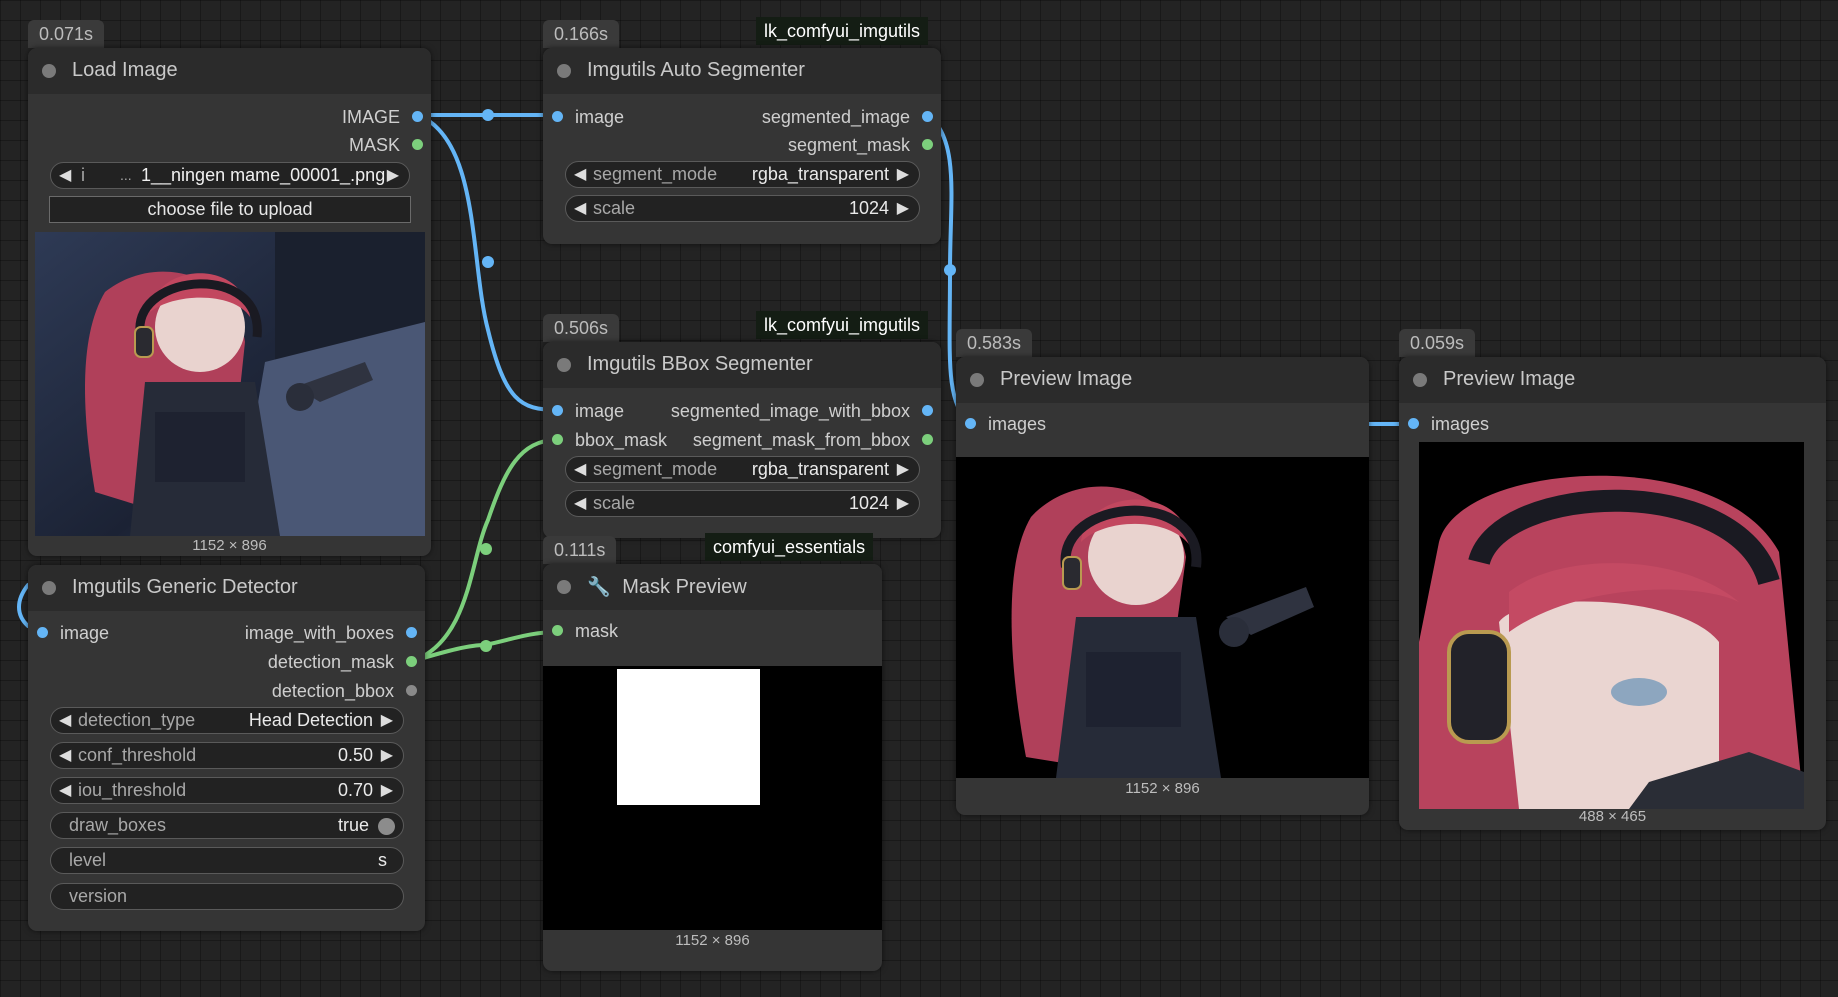 This screenshot has height=997, width=1838. Describe the element at coordinates (330, 662) in the screenshot. I see `output-label: detection_mask` at that location.